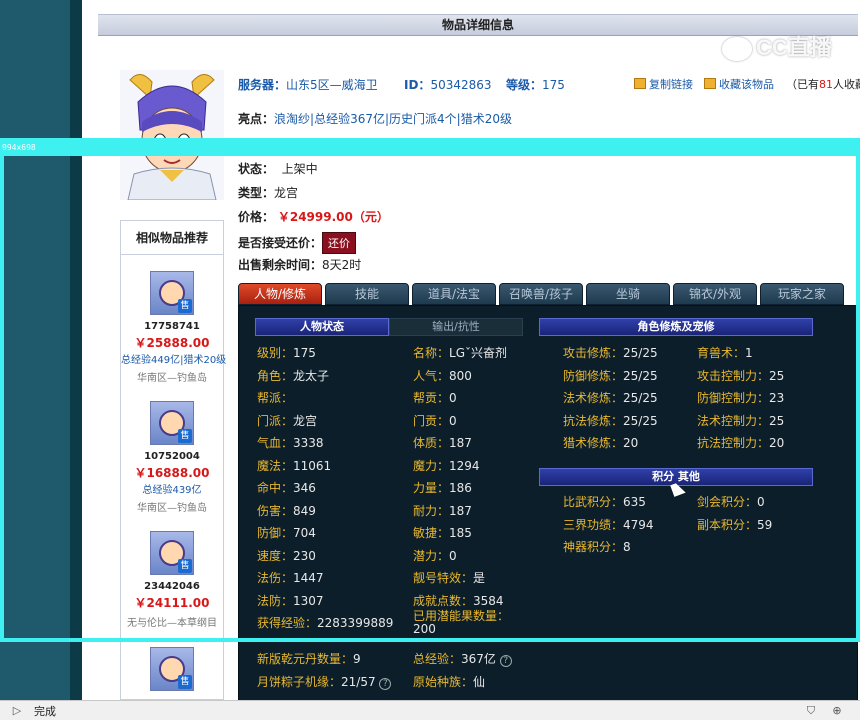  Describe the element at coordinates (275, 510) in the screenshot. I see `stat-label: 伤害：` at that location.